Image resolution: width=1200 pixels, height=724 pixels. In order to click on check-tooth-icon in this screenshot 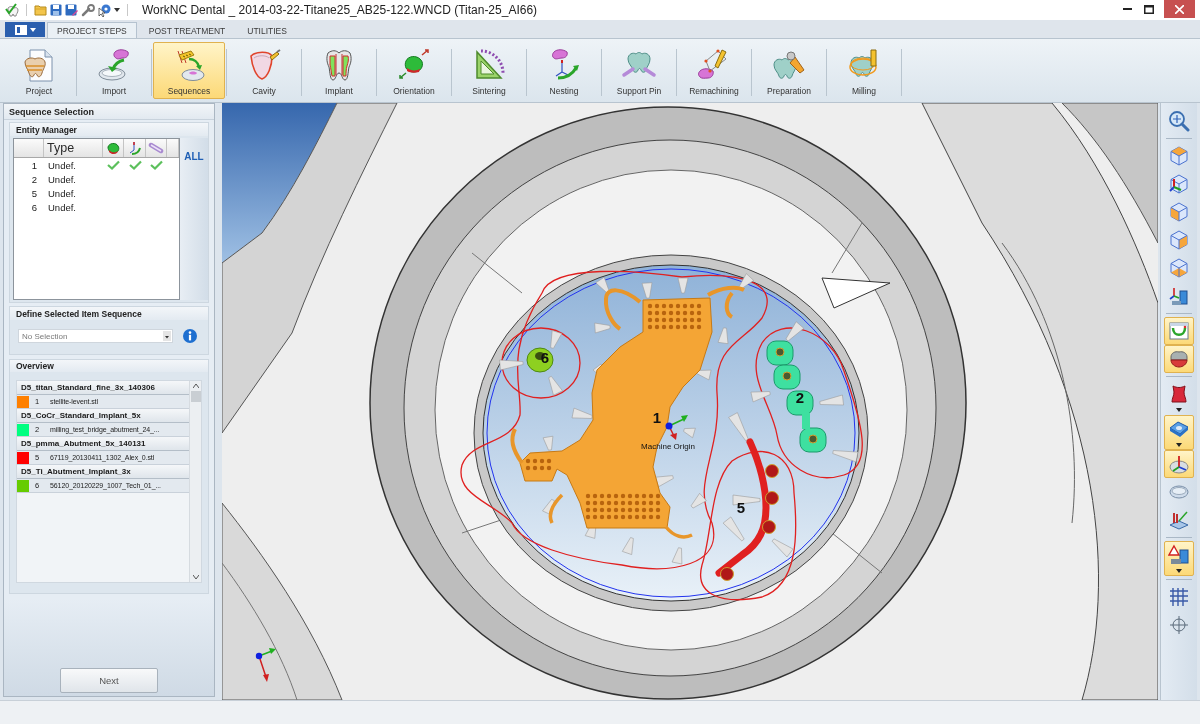, I will do `click(12, 10)`.